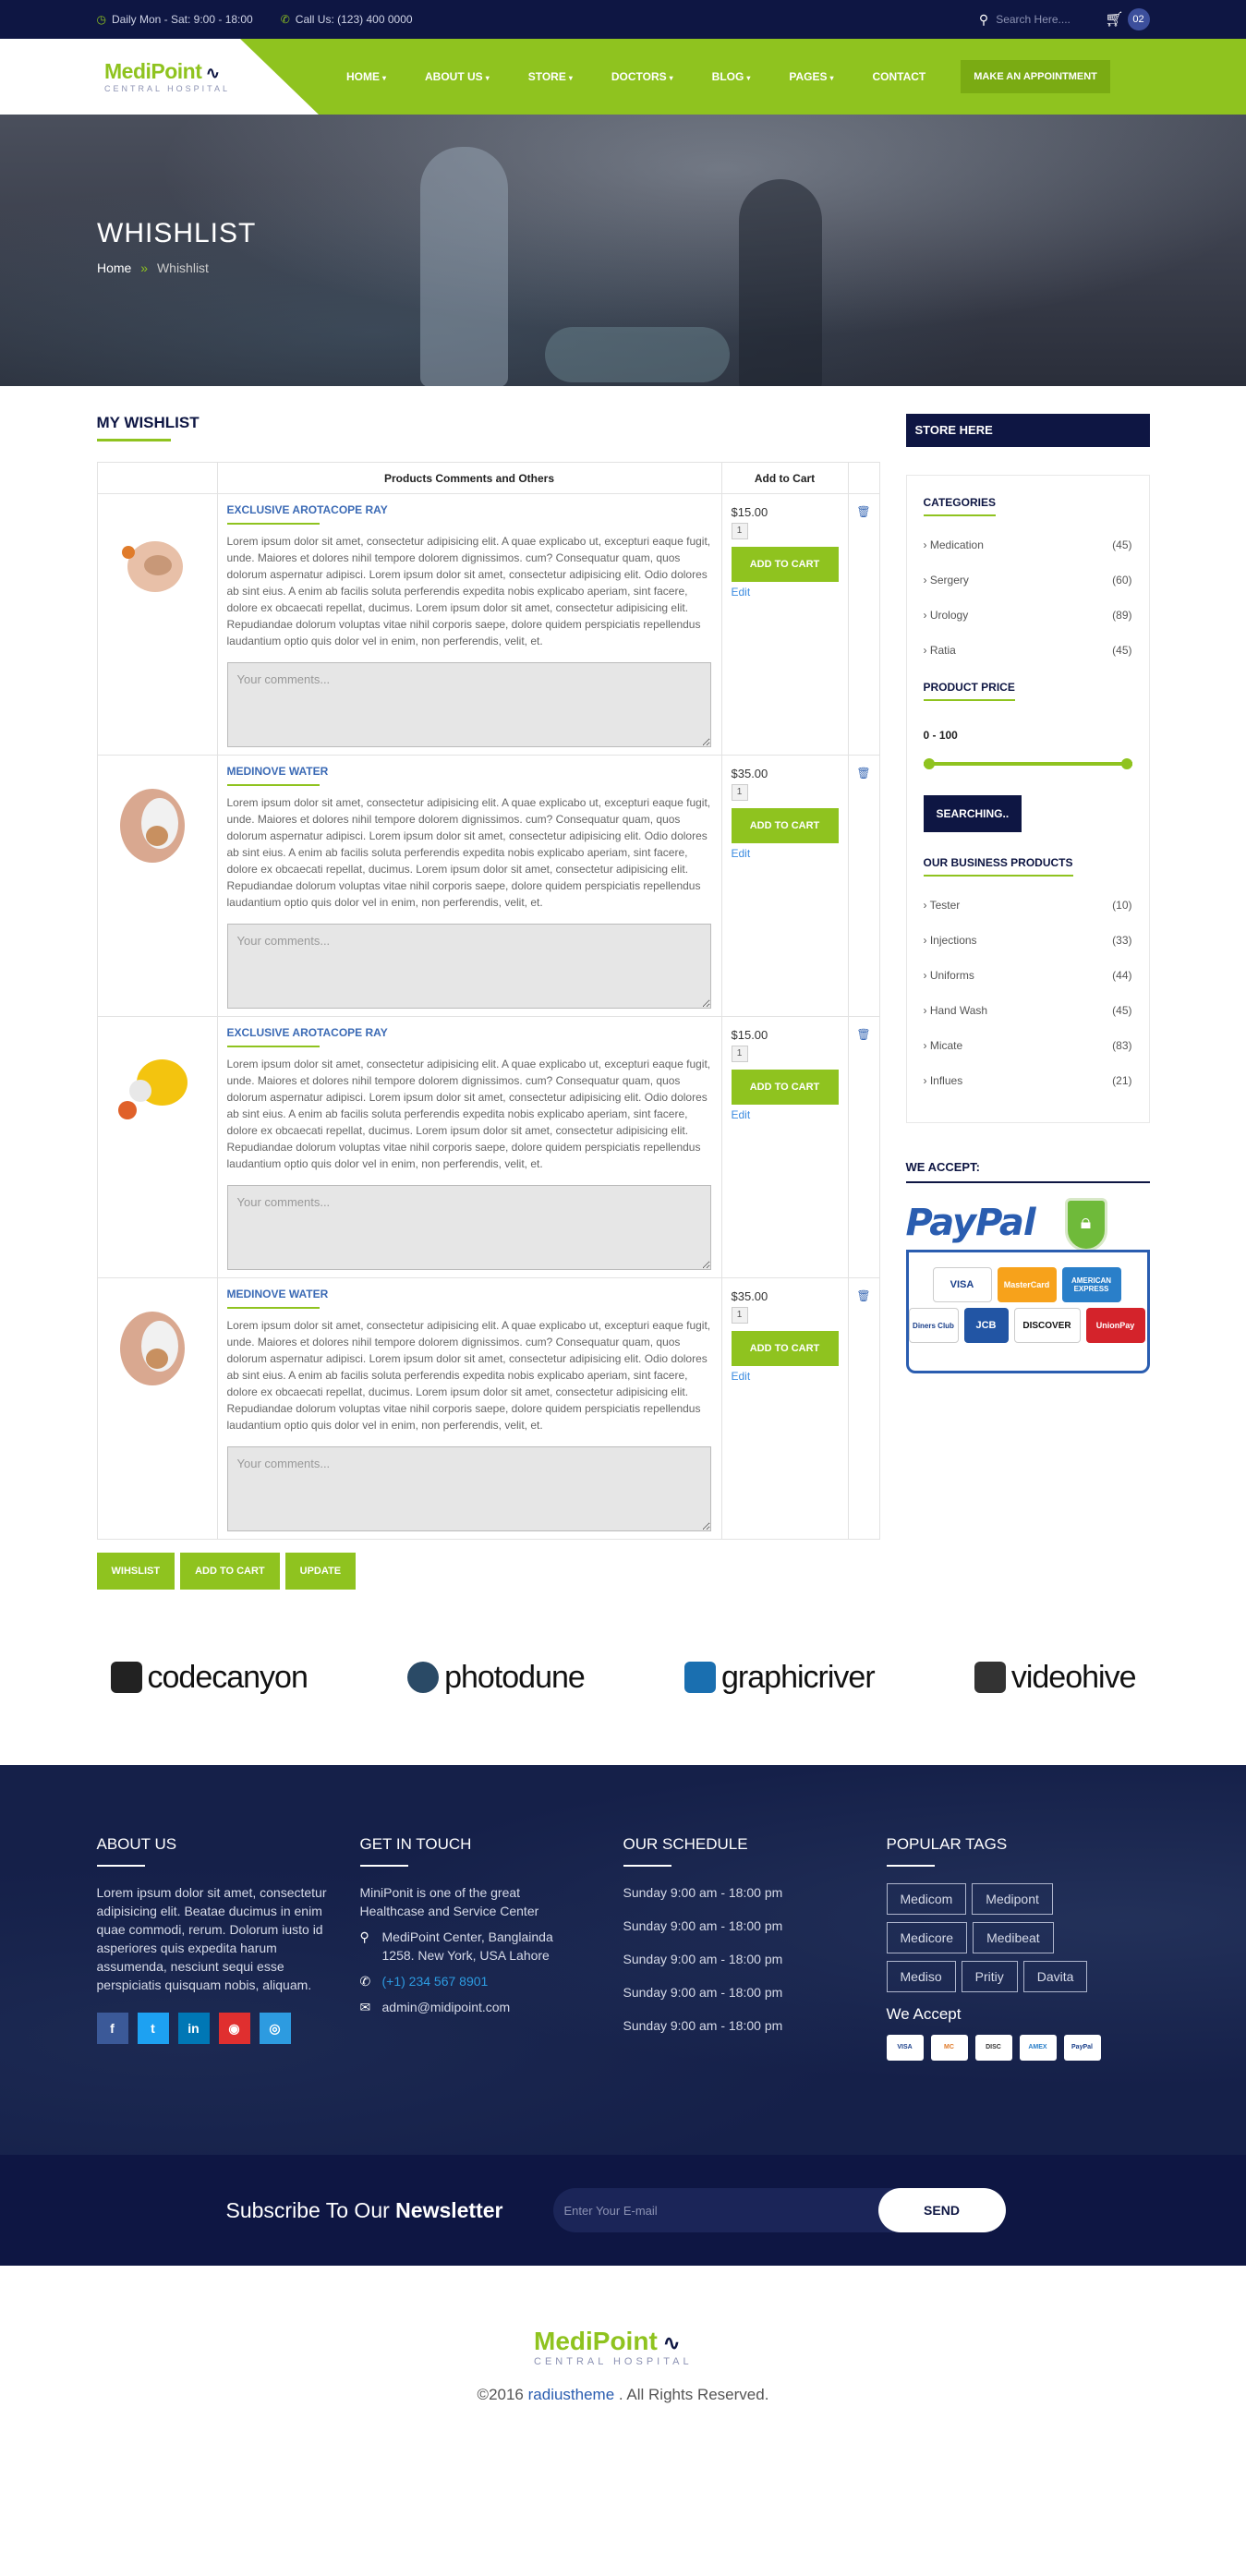 The width and height of the screenshot is (1246, 2576). I want to click on cart-cell: $35.00 1 ADD TO CART Edit, so click(784, 1408).